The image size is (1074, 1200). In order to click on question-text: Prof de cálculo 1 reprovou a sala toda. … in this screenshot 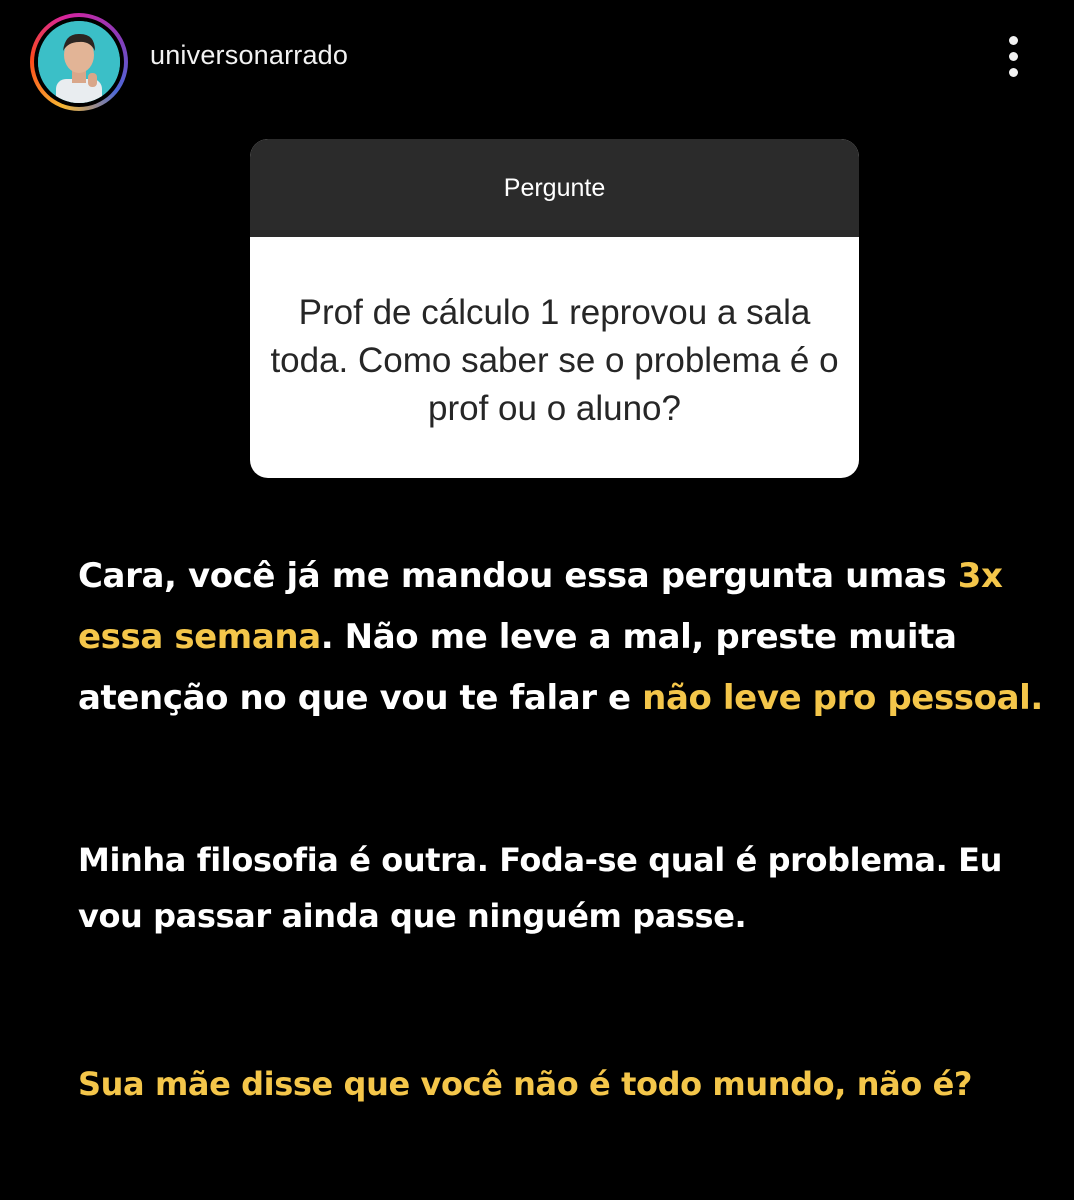, I will do `click(554, 360)`.